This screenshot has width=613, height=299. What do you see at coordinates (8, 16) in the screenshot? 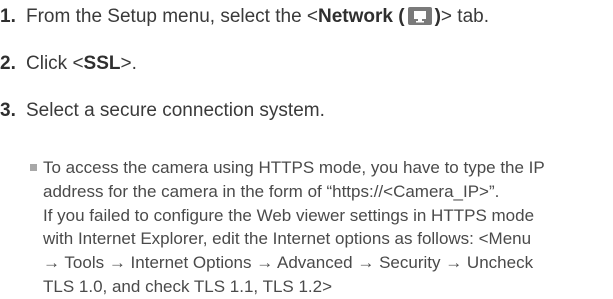
I see `step-number: 1.` at bounding box center [8, 16].